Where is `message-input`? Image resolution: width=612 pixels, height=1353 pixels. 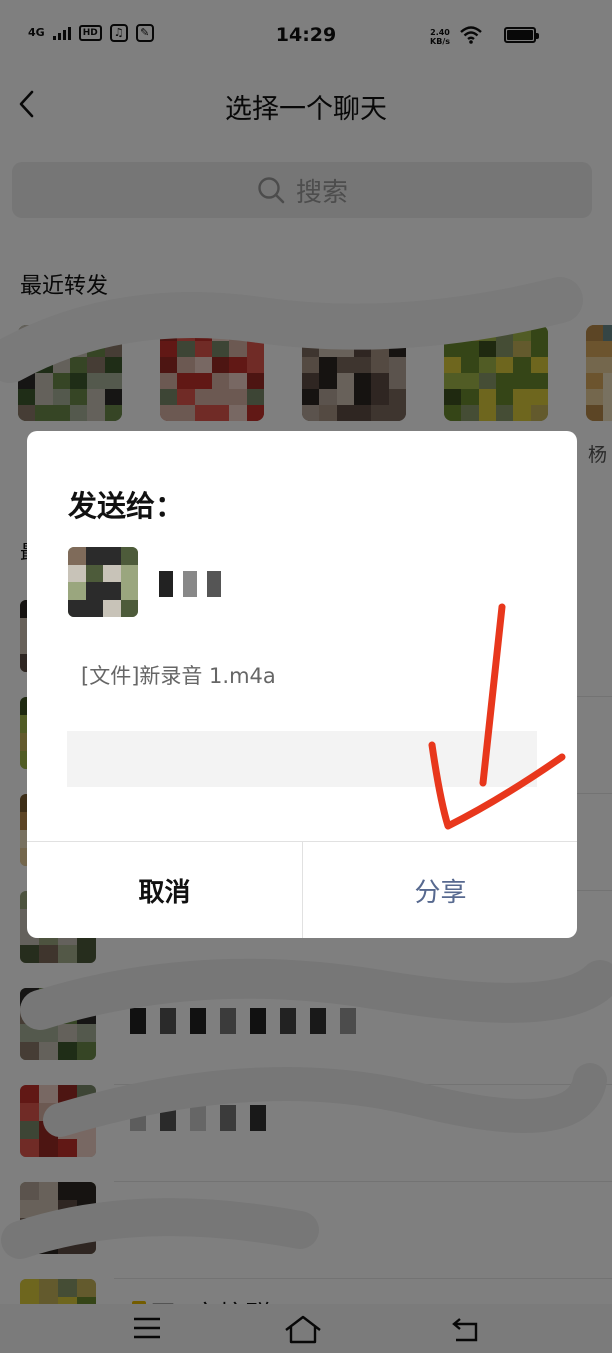 message-input is located at coordinates (302, 759).